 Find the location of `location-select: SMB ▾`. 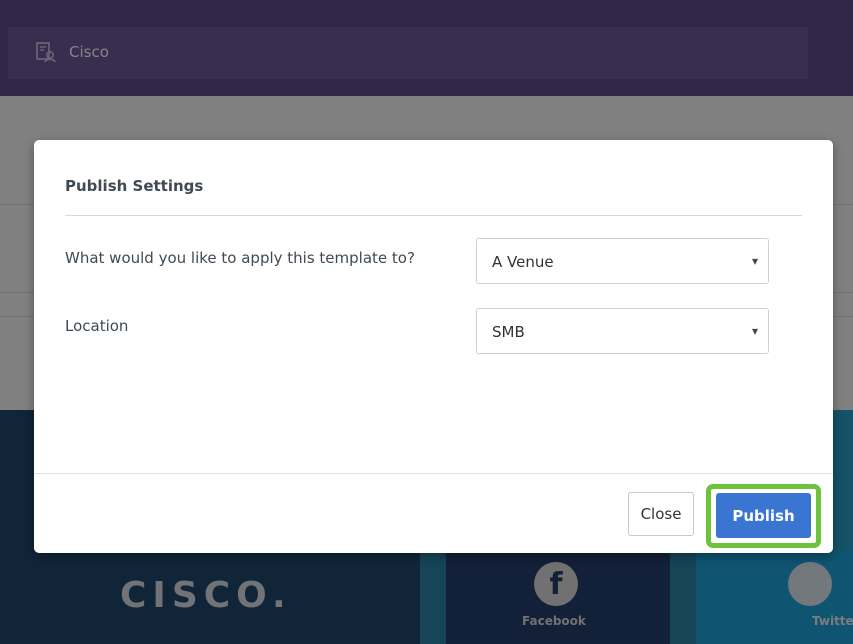

location-select: SMB ▾ is located at coordinates (622, 331).